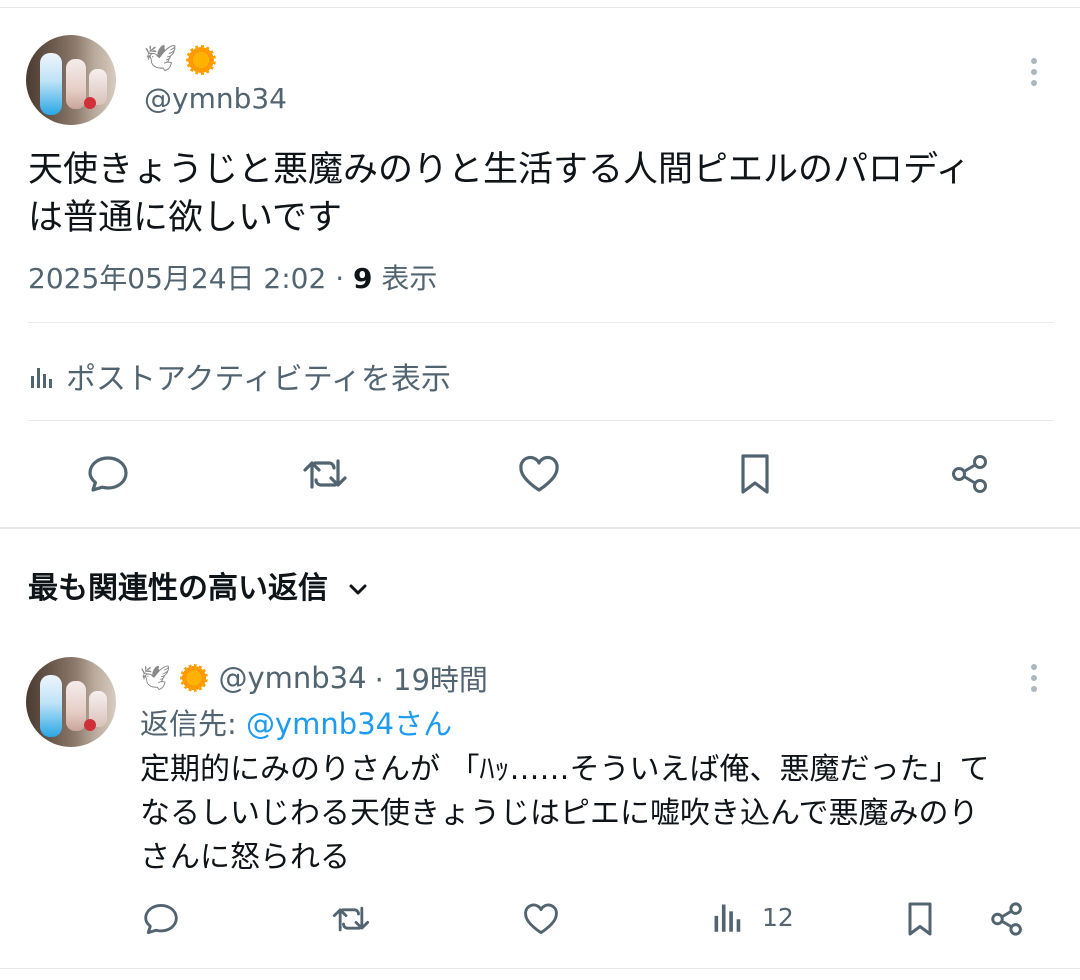  What do you see at coordinates (970, 474) in the screenshot?
I see `share-icon` at bounding box center [970, 474].